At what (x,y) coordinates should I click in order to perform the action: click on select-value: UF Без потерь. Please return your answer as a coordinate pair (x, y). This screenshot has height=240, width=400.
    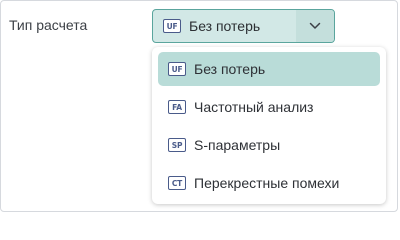
    Looking at the image, I should click on (224, 26).